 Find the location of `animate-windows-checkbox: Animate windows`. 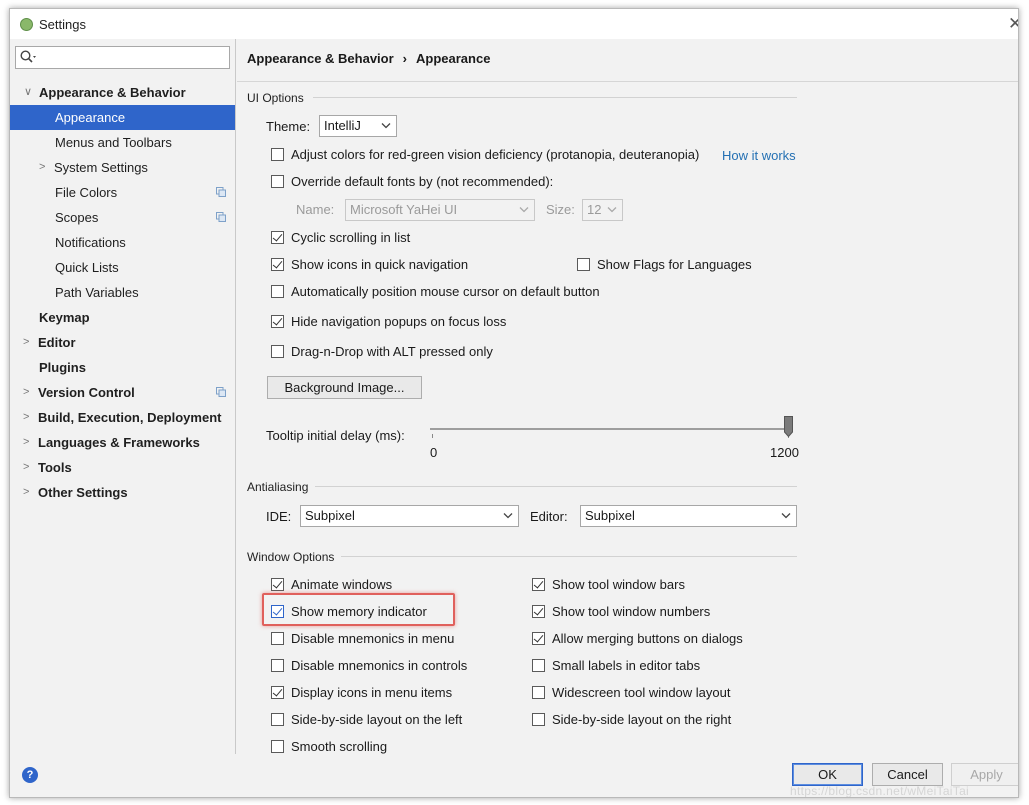

animate-windows-checkbox: Animate windows is located at coordinates (331, 584).